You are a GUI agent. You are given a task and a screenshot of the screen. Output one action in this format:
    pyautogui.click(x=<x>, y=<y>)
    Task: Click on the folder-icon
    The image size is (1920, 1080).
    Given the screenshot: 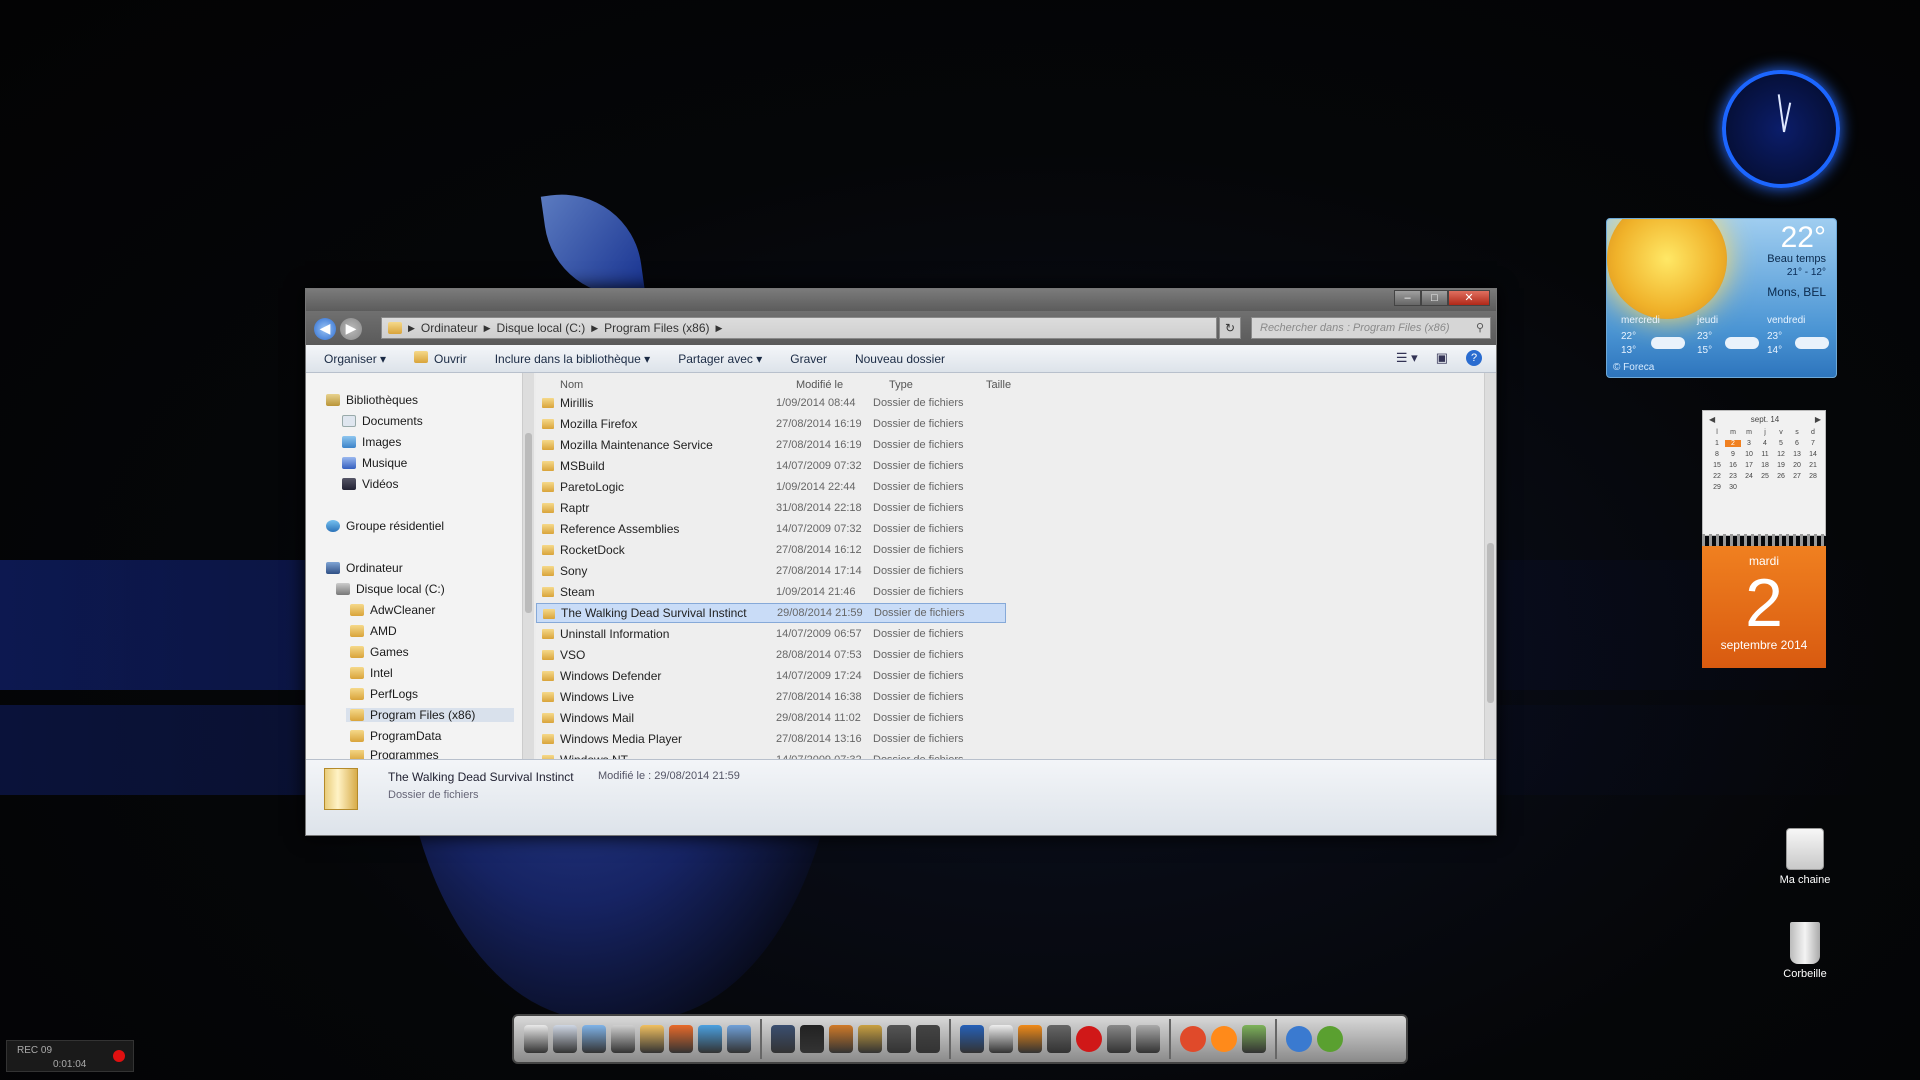 What is the action you would take?
    pyautogui.click(x=870, y=1039)
    